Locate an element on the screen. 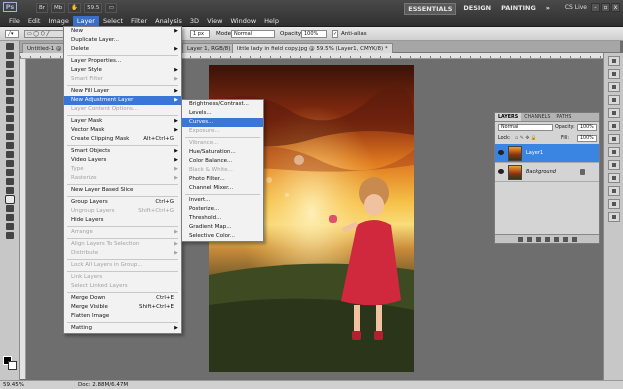 This screenshot has width=623, height=389. gradient-tool-icon is located at coordinates (10, 145).